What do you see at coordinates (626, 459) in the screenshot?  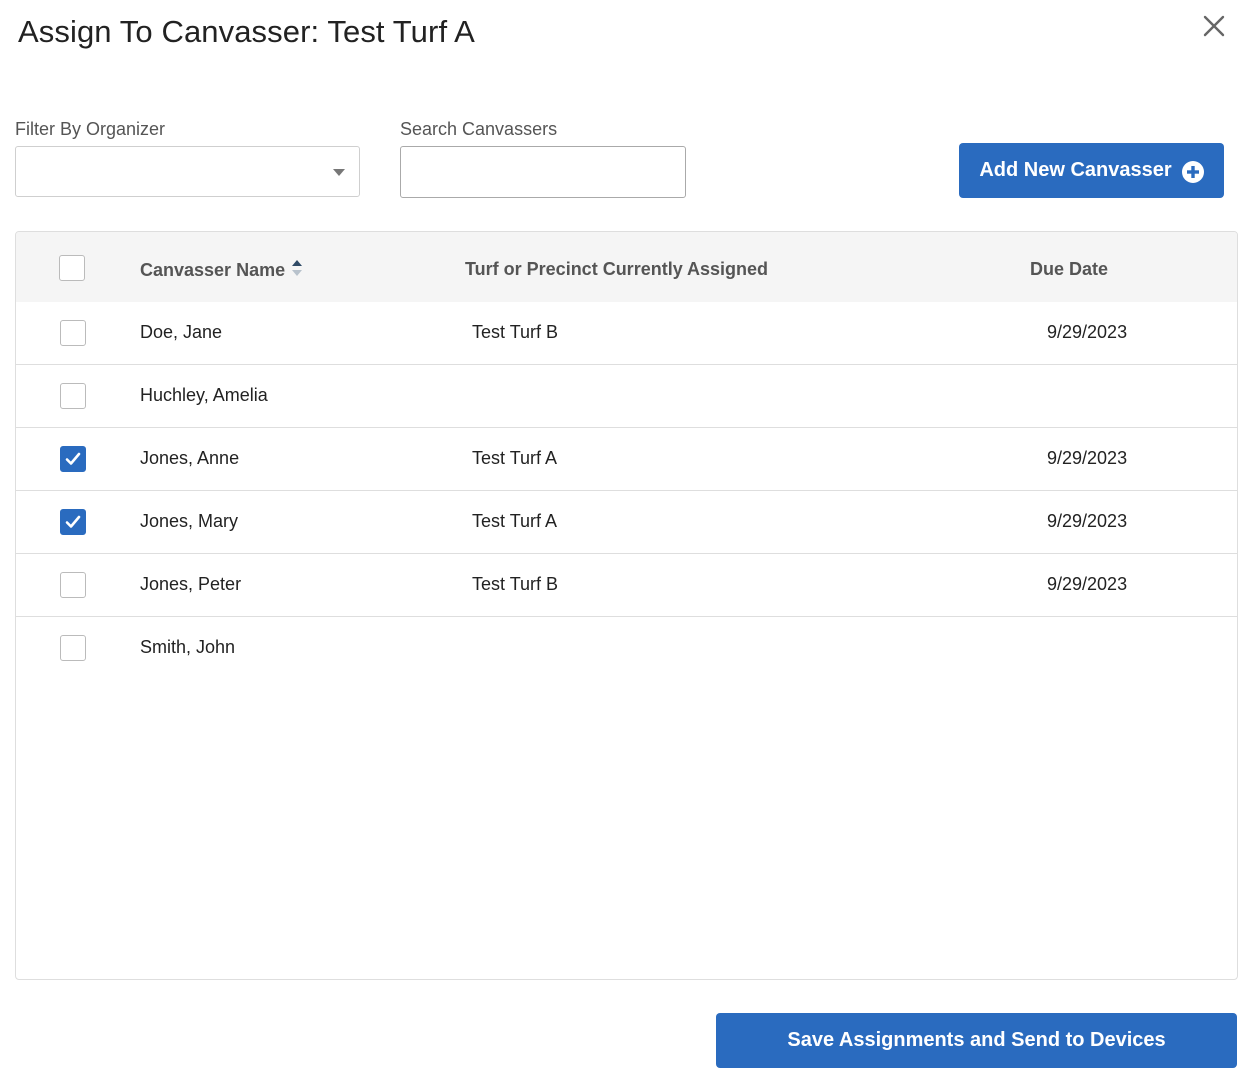 I see `table-row: Jones, Anne Test Turf A 9/29/2023` at bounding box center [626, 459].